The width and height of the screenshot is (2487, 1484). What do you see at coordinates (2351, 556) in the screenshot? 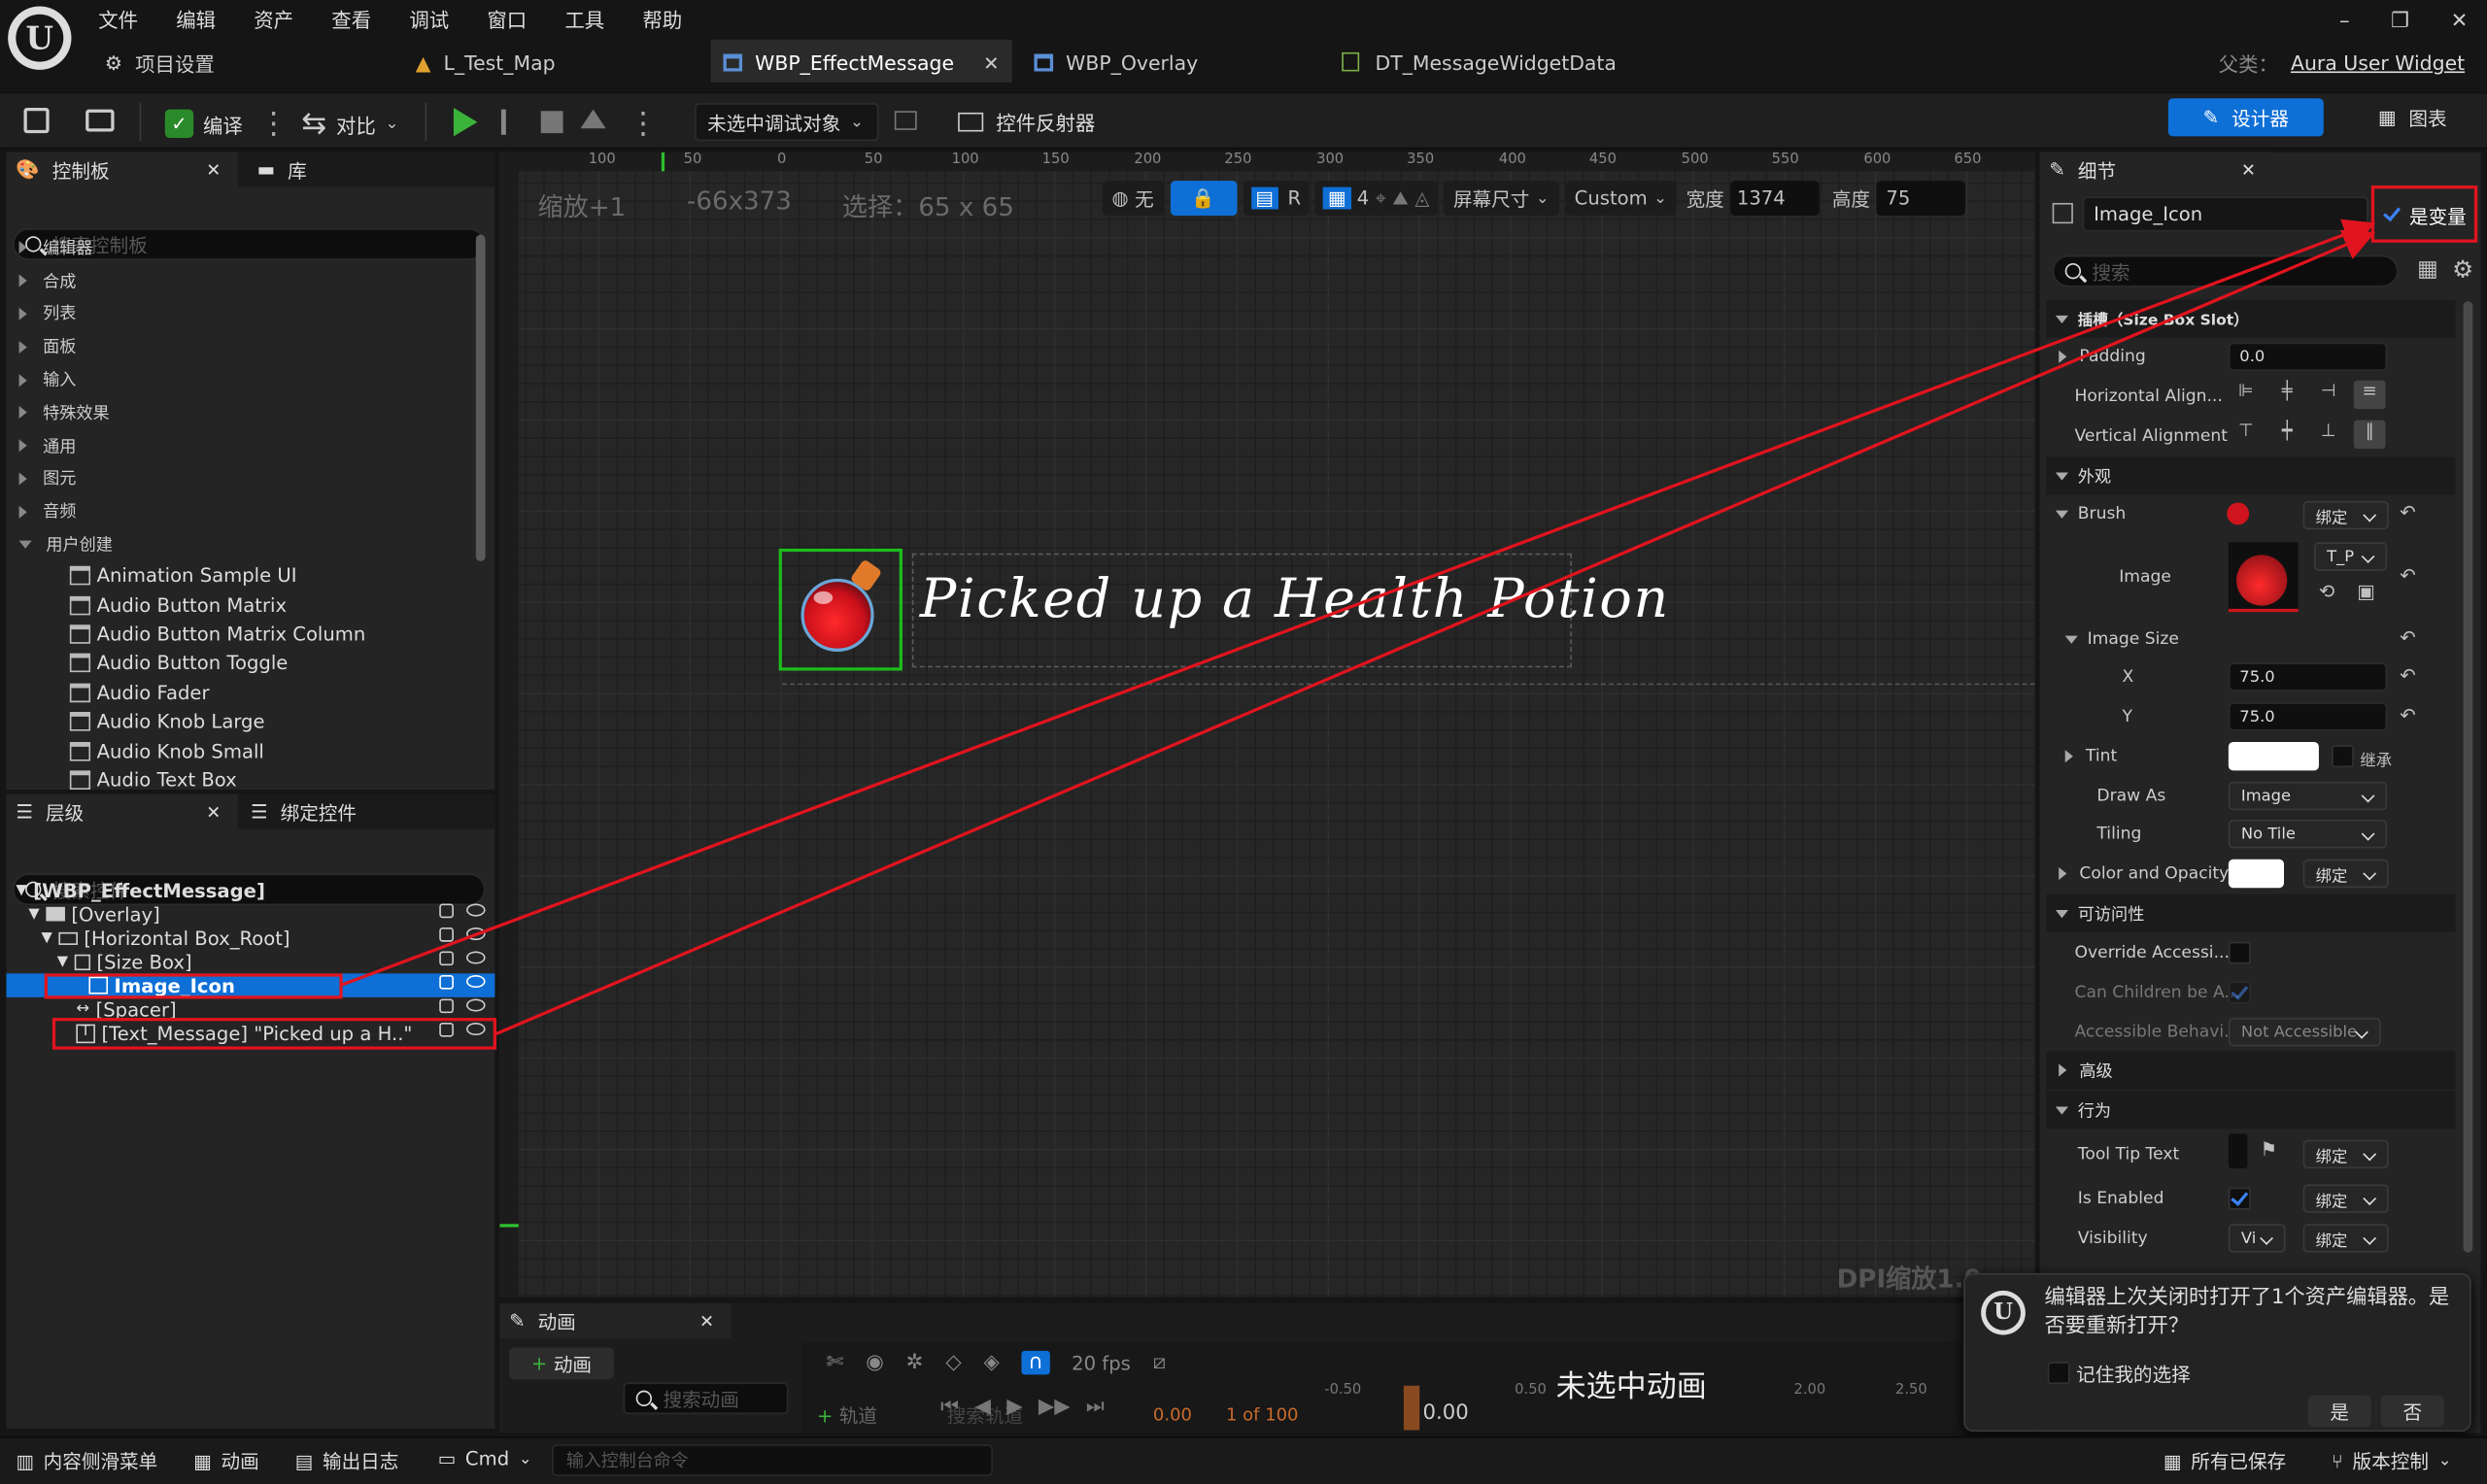
I see `image-asset-dropdown: T_P` at bounding box center [2351, 556].